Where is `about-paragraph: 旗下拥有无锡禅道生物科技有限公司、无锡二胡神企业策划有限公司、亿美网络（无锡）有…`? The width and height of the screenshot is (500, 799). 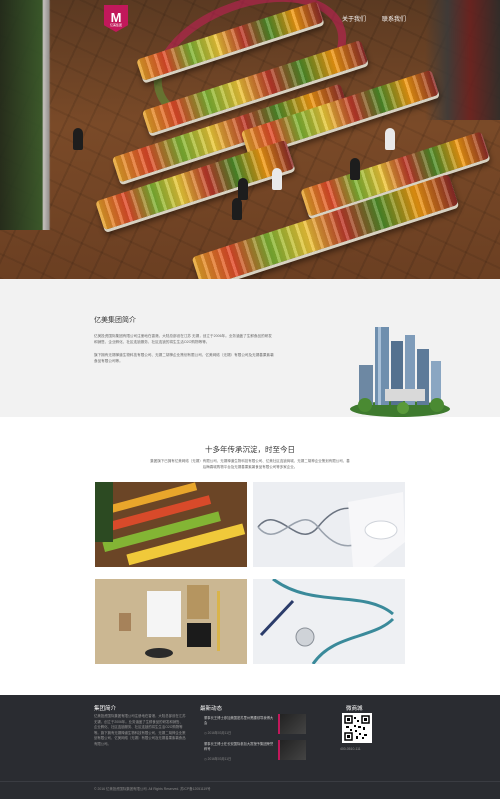
about-paragraph: 旗下拥有无锡禅道生物科技有限公司、无锡二胡神企业策划有限公司、亿美网络（无锡）有… is located at coordinates (184, 358).